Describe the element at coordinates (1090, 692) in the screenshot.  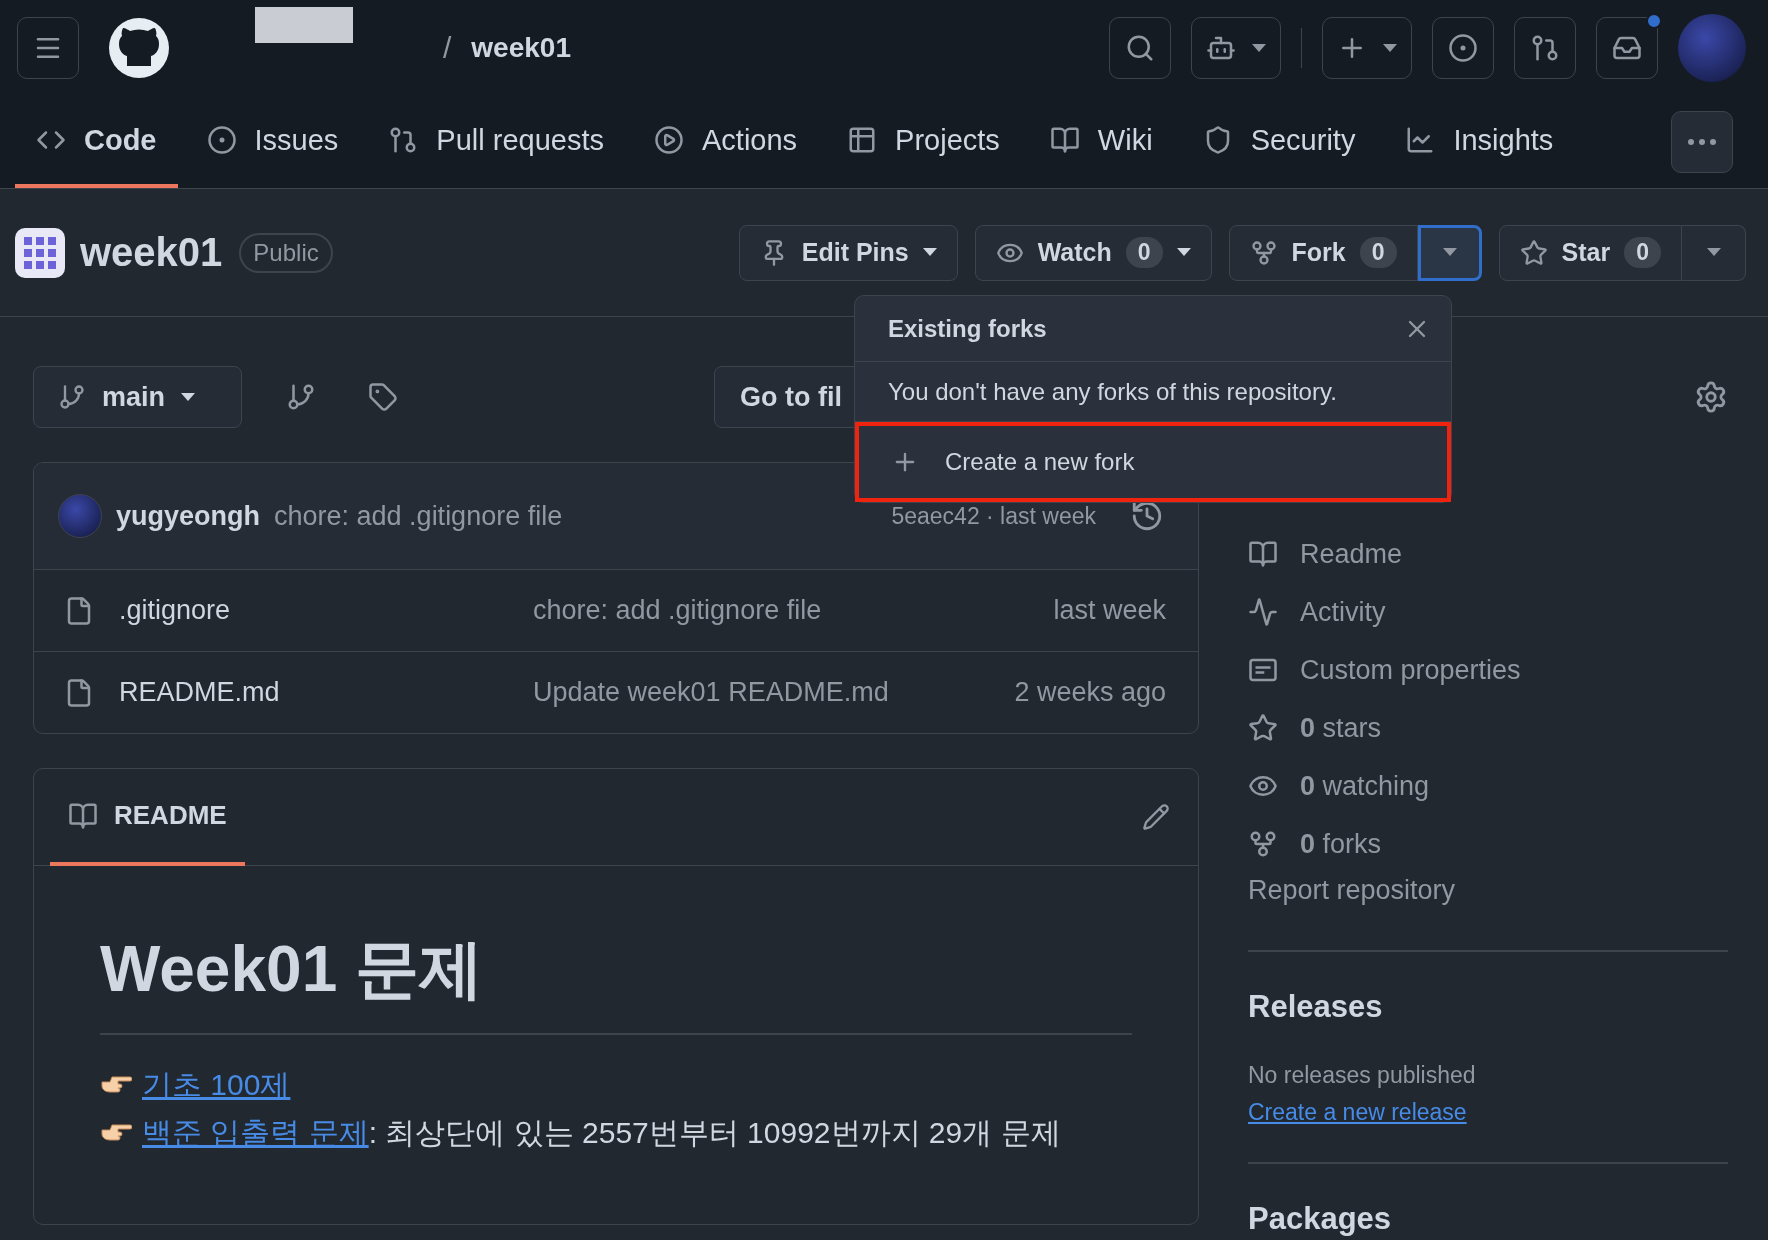
I see `file-time: 2 weeks ago` at that location.